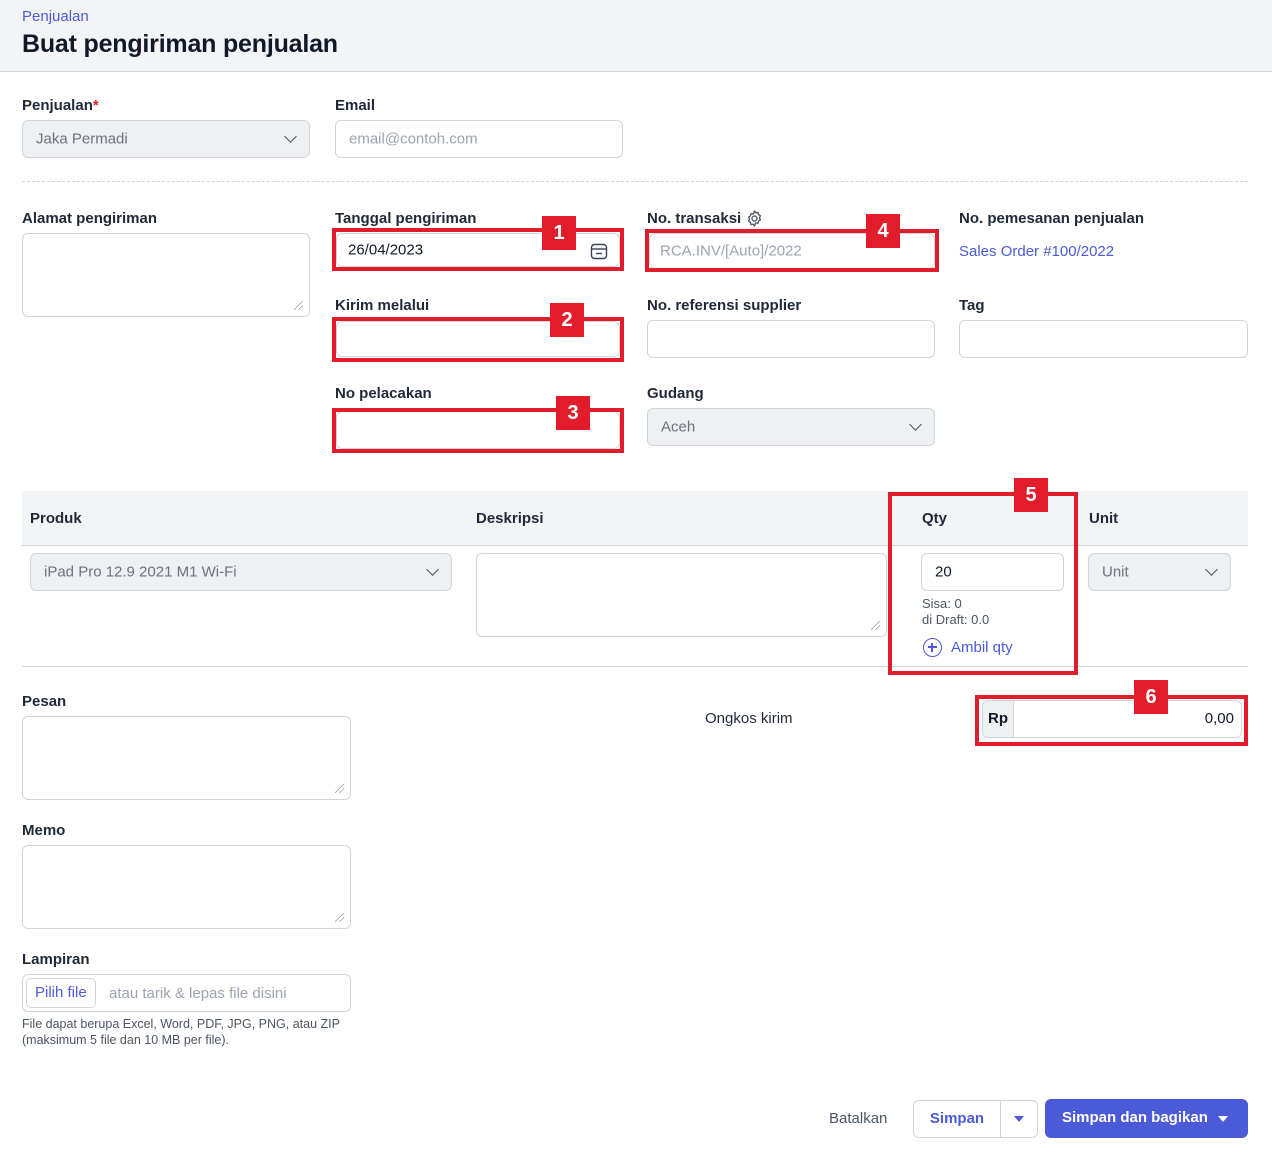 The width and height of the screenshot is (1272, 1154). What do you see at coordinates (55, 16) in the screenshot?
I see `breadcrumb: Penjualan` at bounding box center [55, 16].